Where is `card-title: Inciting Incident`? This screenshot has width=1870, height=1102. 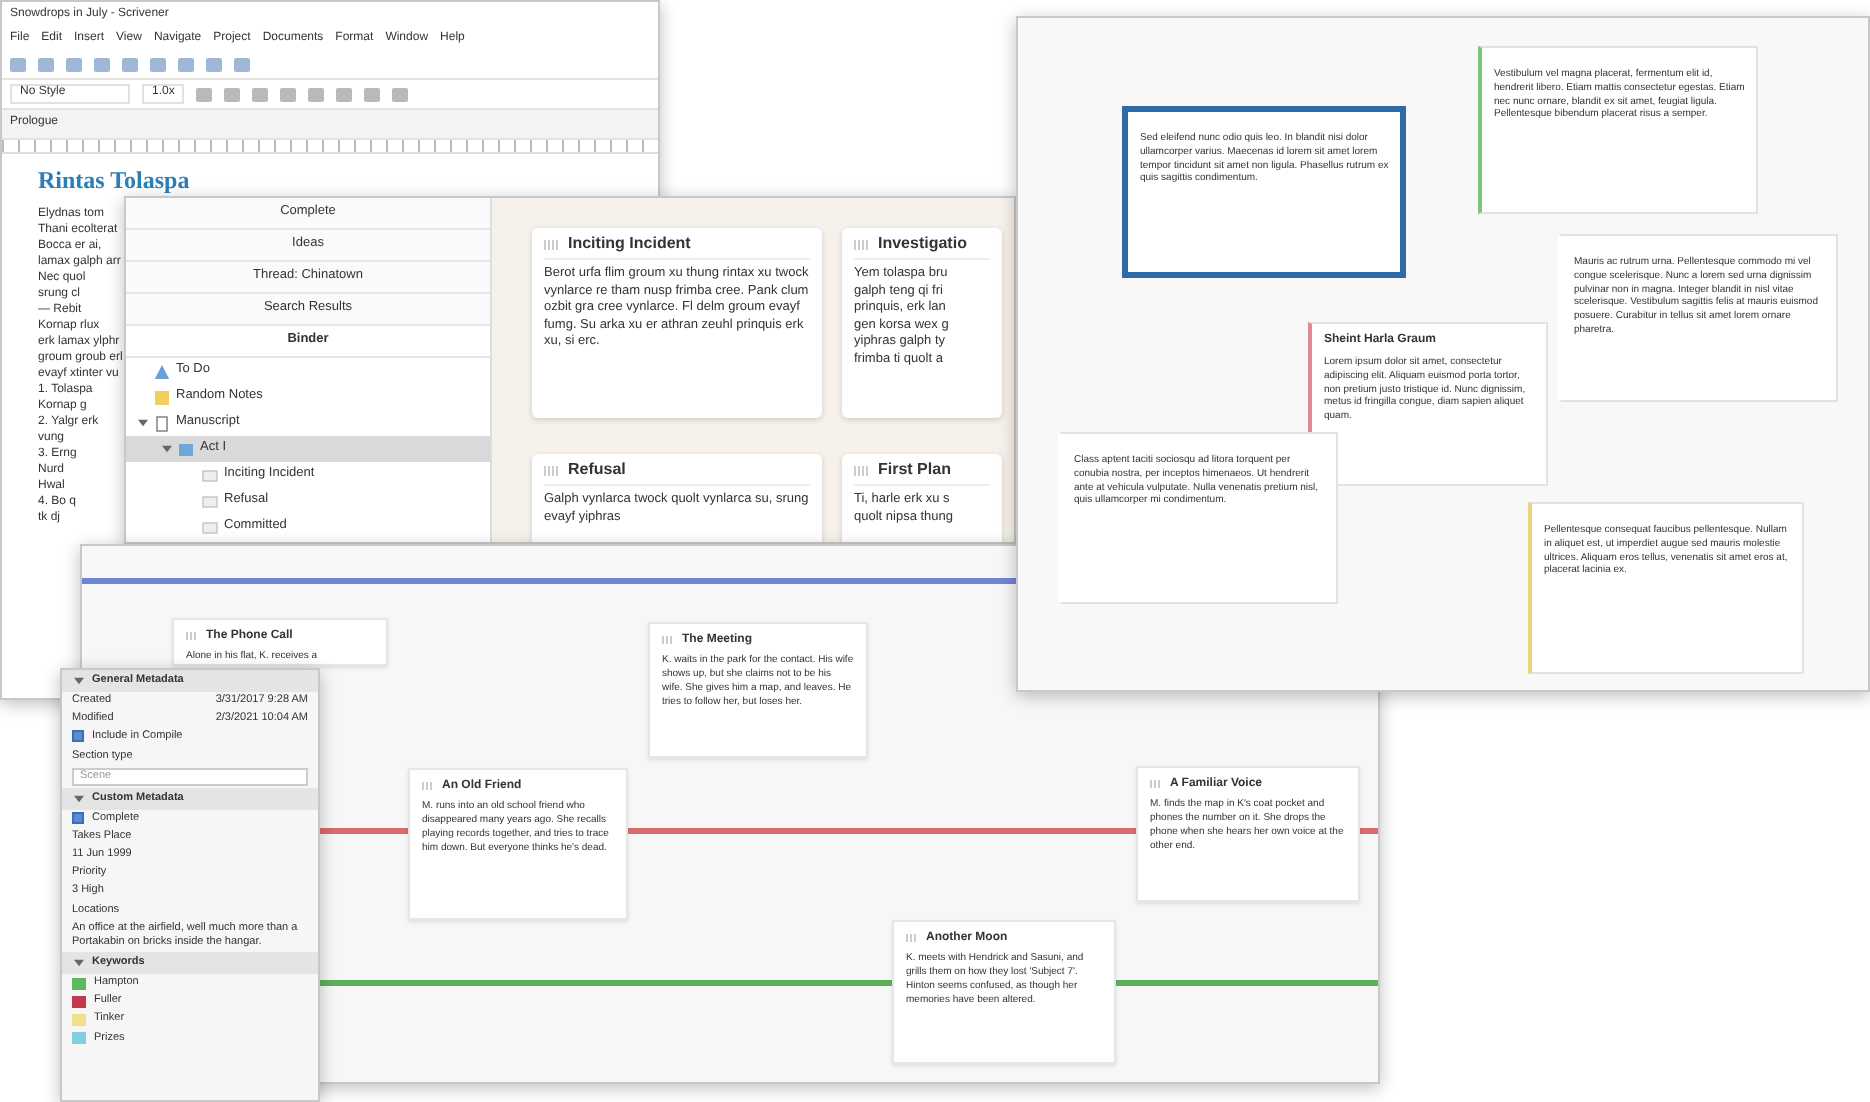 card-title: Inciting Incident is located at coordinates (629, 244).